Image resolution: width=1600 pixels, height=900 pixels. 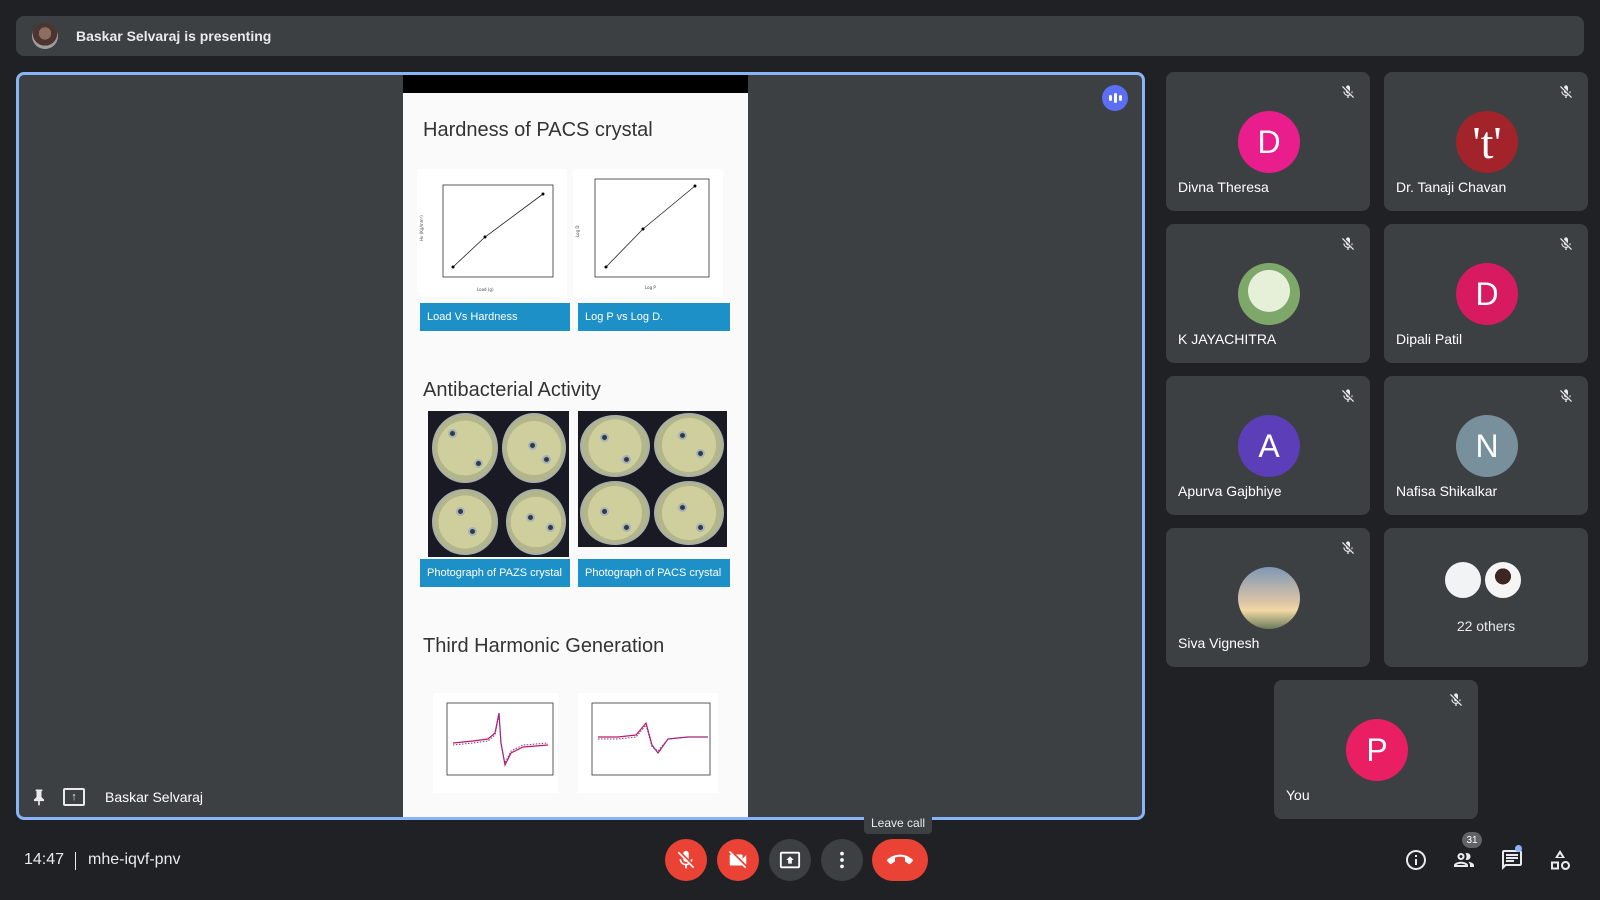 I want to click on participant-tile: 't' Dr. Tanaji Chavan, so click(x=1486, y=141).